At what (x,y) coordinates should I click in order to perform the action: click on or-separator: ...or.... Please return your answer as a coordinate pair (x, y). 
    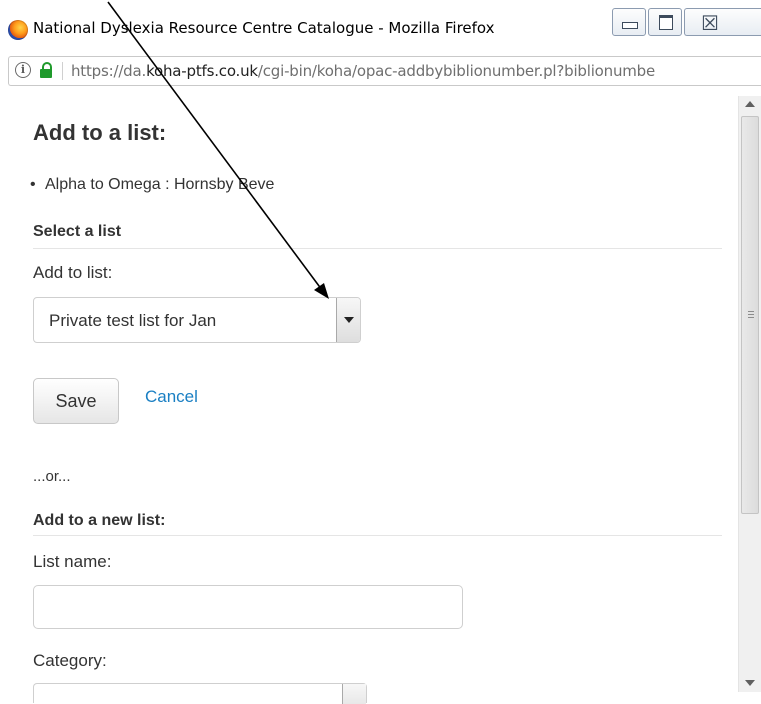
    Looking at the image, I should click on (52, 476).